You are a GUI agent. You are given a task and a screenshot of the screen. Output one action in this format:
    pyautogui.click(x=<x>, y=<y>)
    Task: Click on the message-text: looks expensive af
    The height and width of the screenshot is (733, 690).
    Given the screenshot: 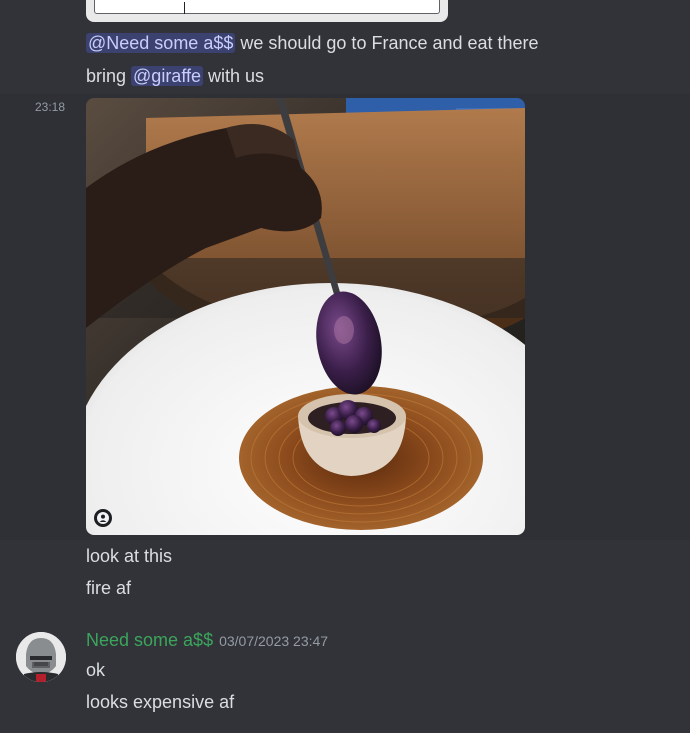 What is the action you would take?
    pyautogui.click(x=160, y=702)
    